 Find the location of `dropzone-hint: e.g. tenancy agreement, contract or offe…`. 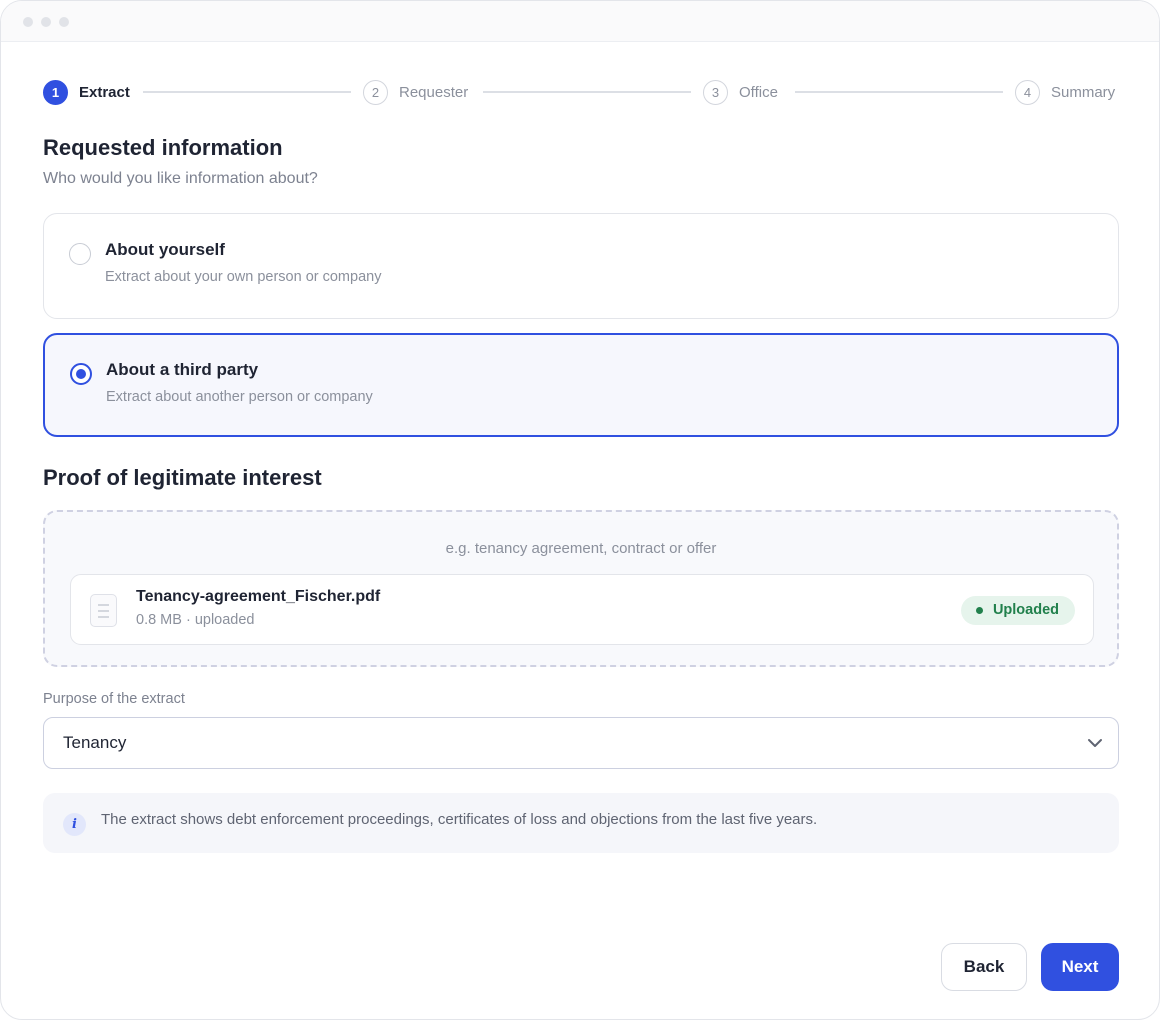

dropzone-hint: e.g. tenancy agreement, contract or offe… is located at coordinates (581, 548).